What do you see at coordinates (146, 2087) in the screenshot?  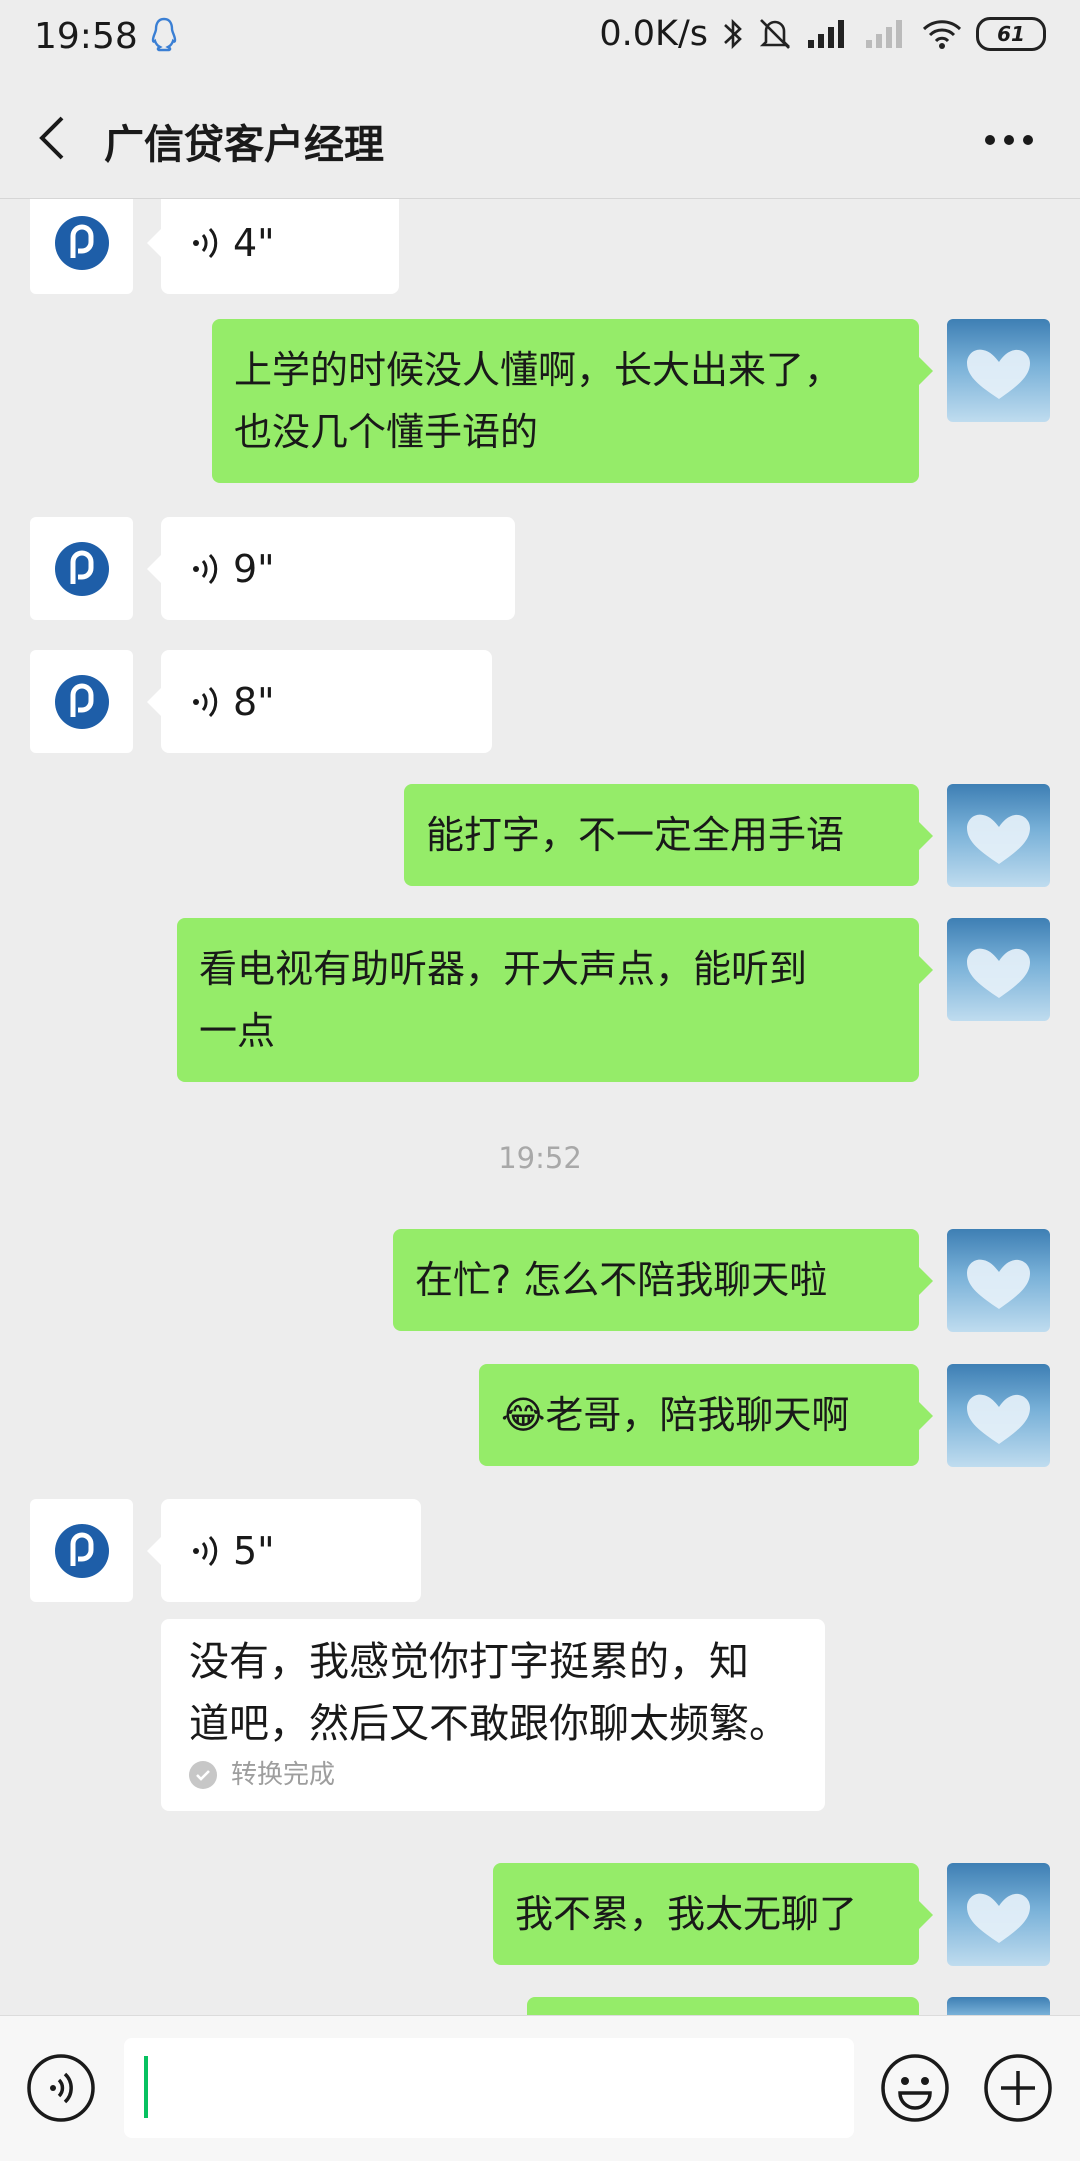 I see `text-caret` at bounding box center [146, 2087].